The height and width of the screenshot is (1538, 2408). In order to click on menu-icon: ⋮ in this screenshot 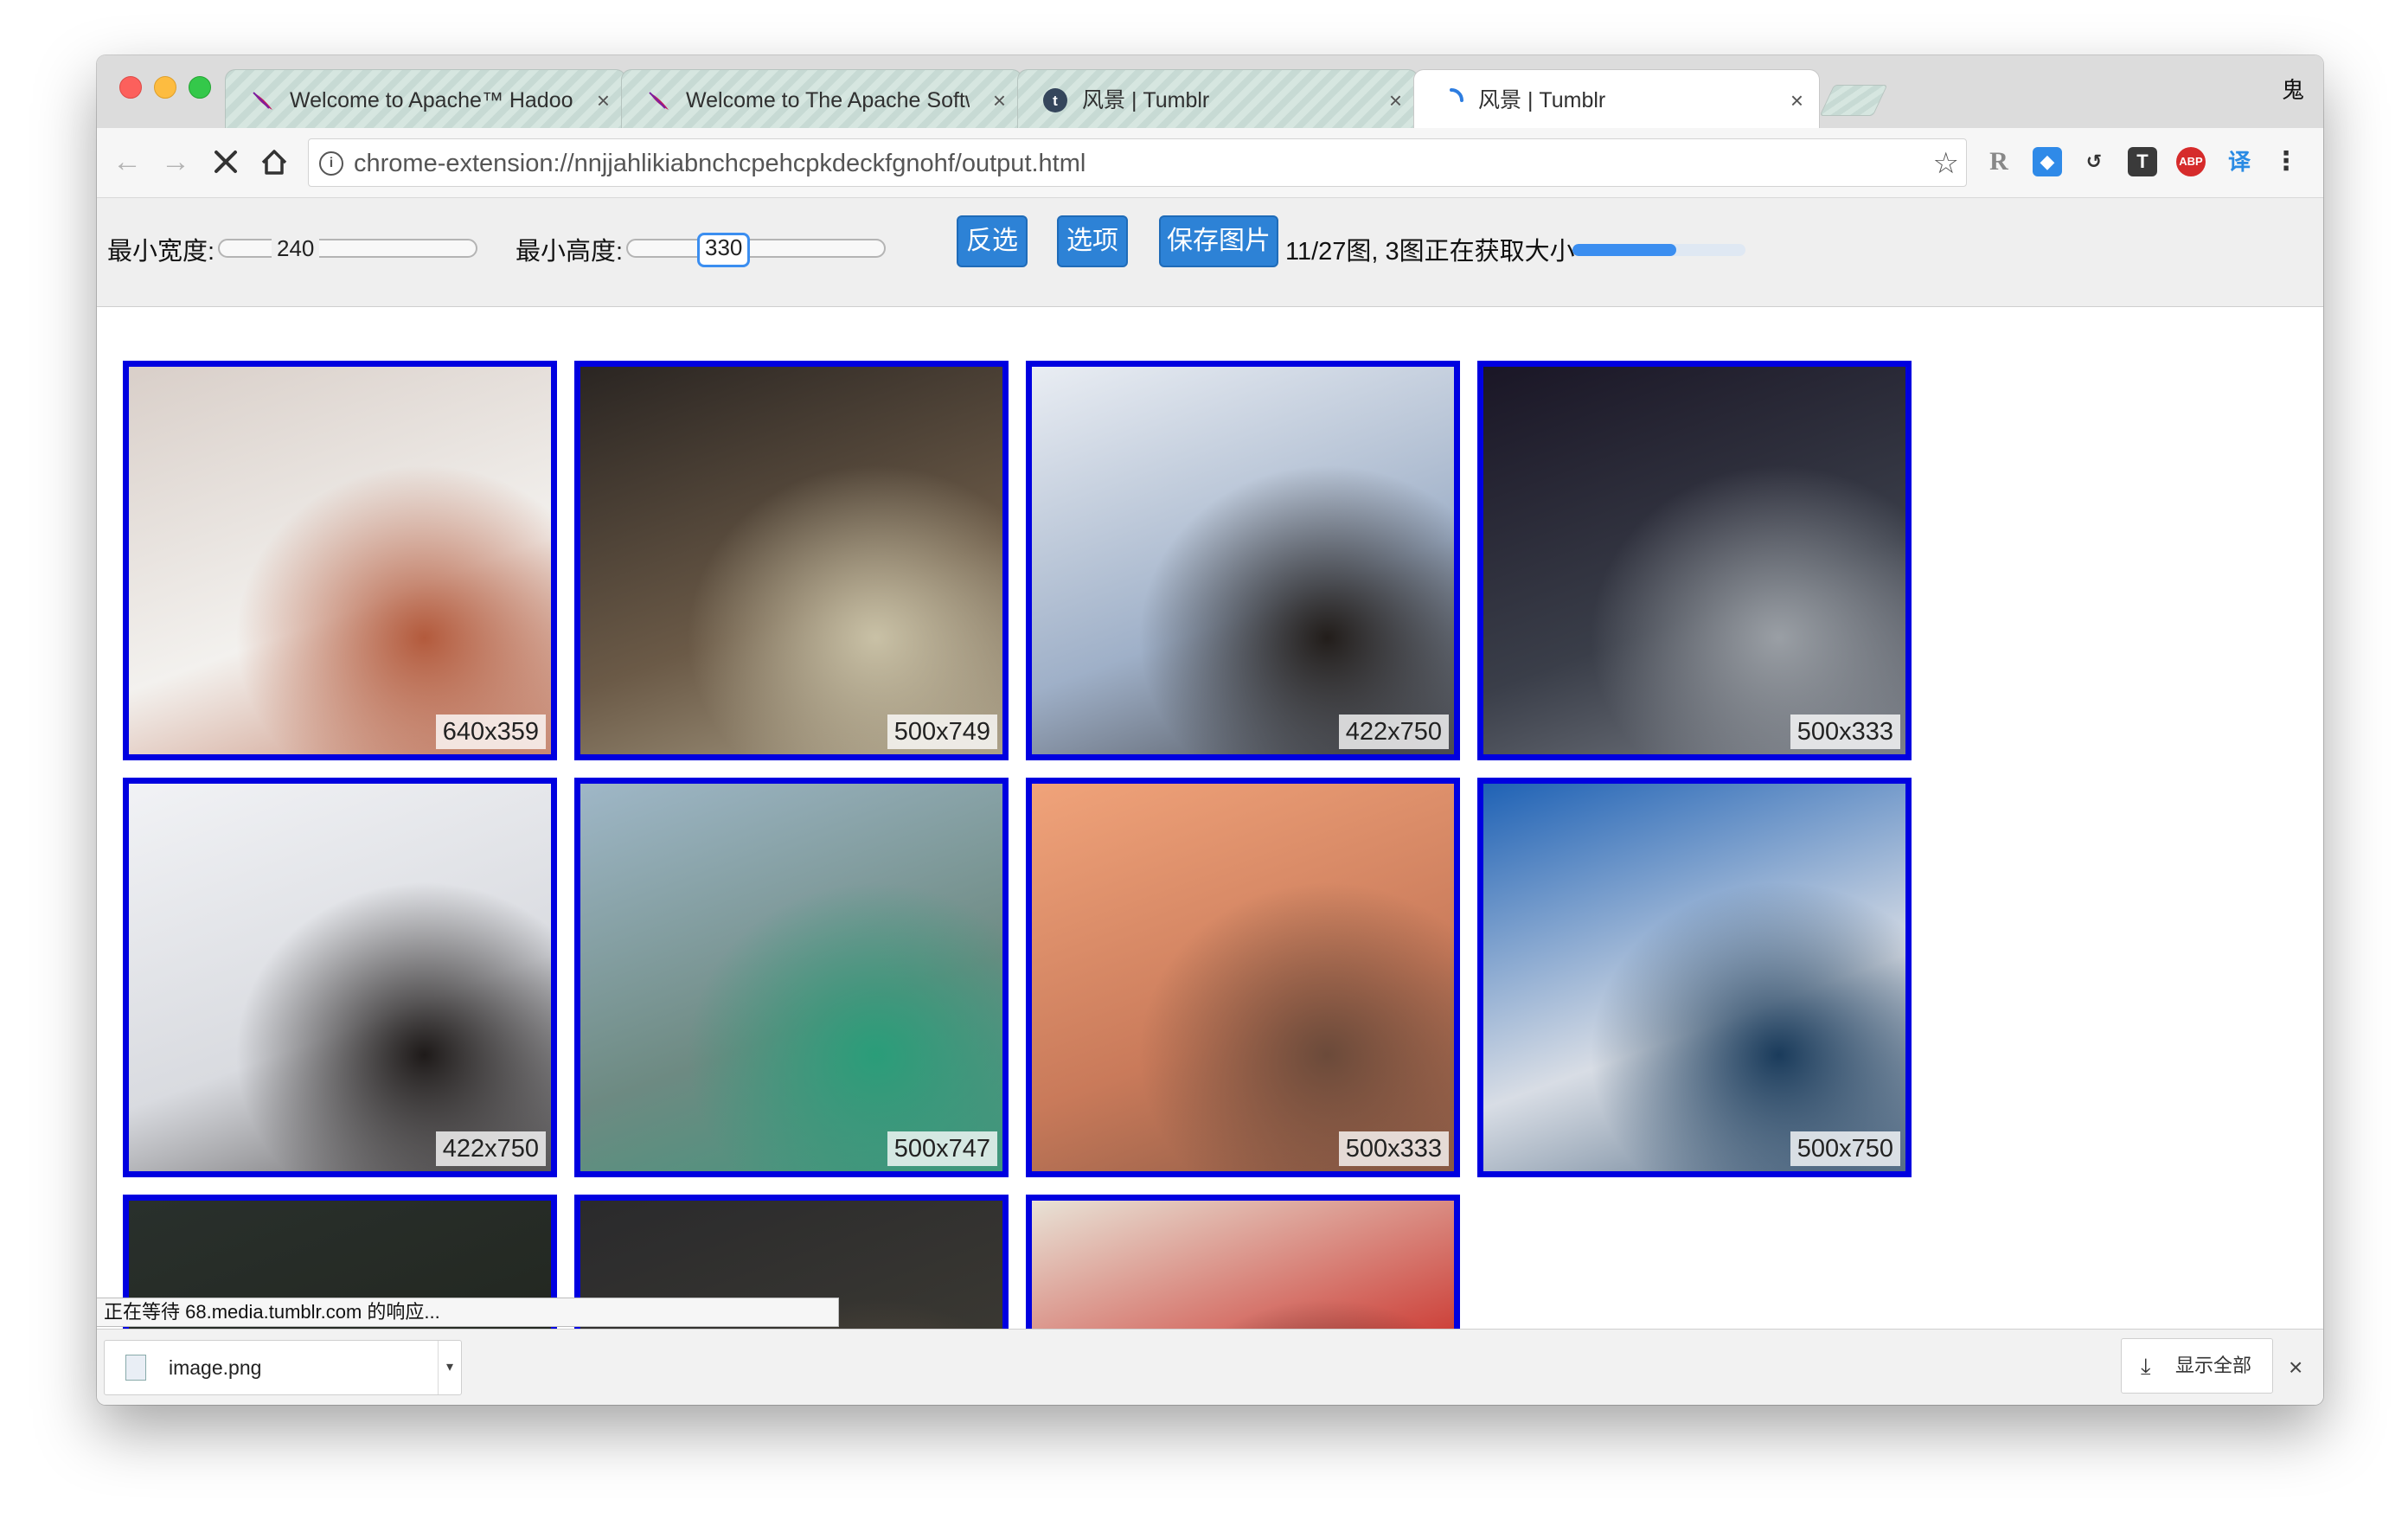, I will do `click(2286, 162)`.